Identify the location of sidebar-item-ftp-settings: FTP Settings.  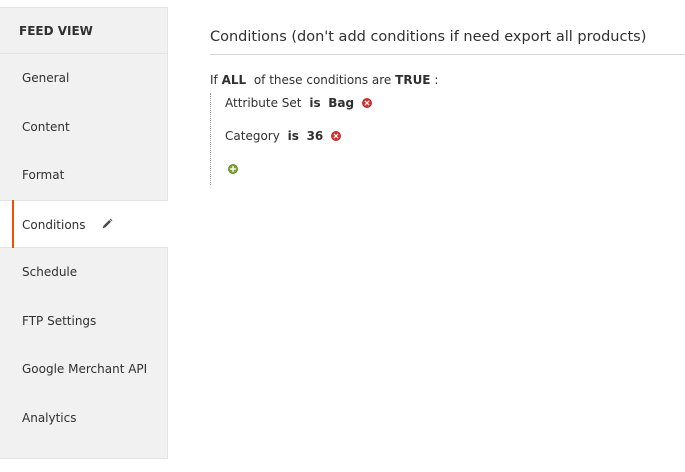
(83, 321).